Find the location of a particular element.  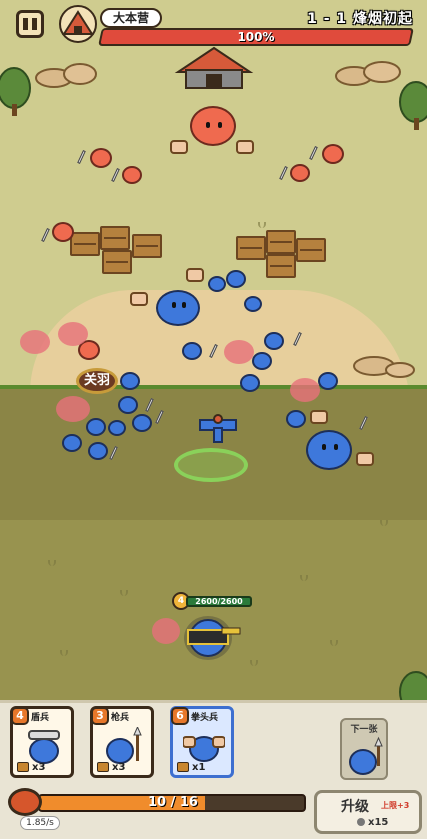

next-unit-icon is located at coordinates (366, 755).